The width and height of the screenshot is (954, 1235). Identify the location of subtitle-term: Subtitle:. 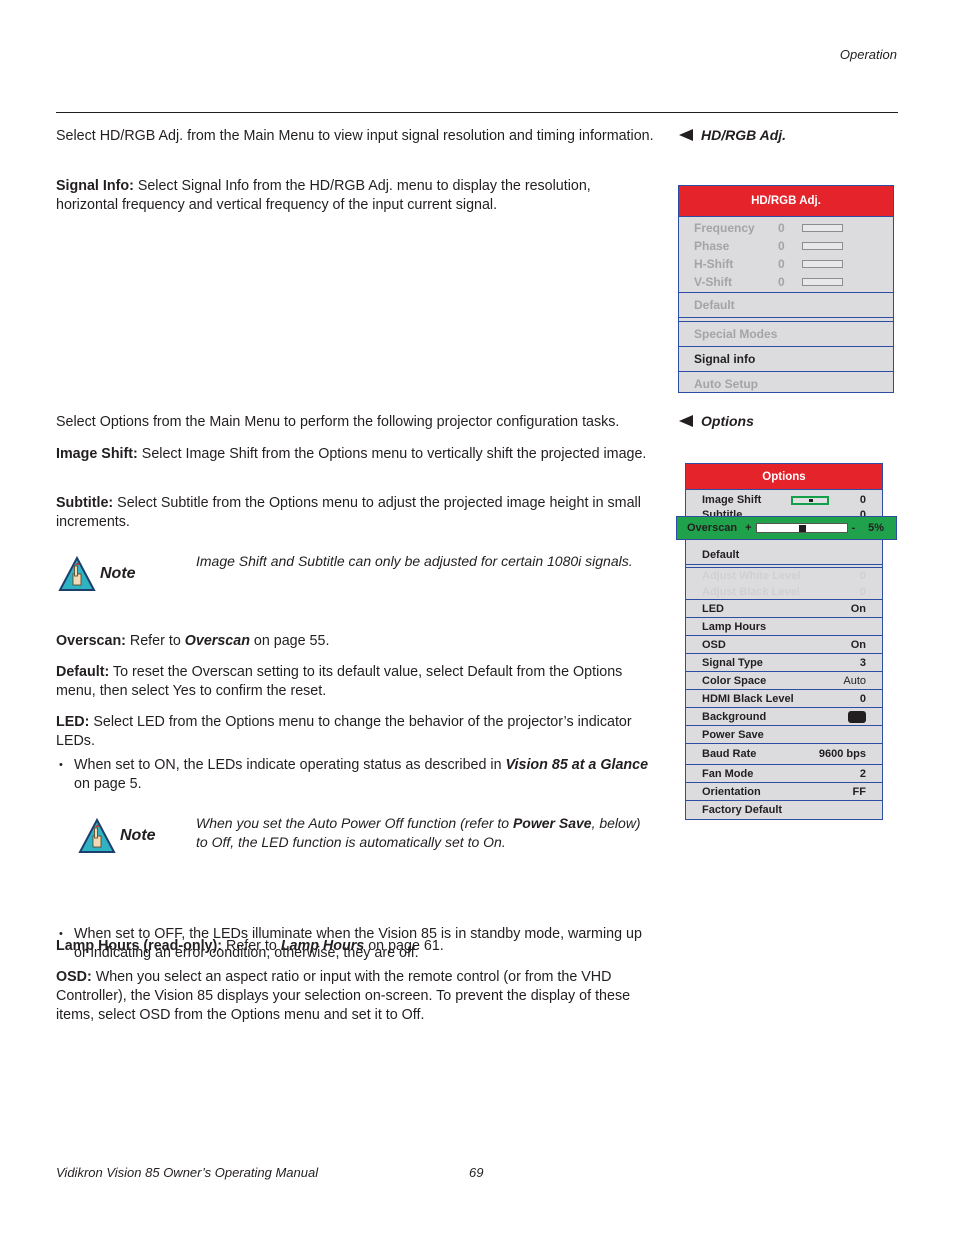
(85, 503).